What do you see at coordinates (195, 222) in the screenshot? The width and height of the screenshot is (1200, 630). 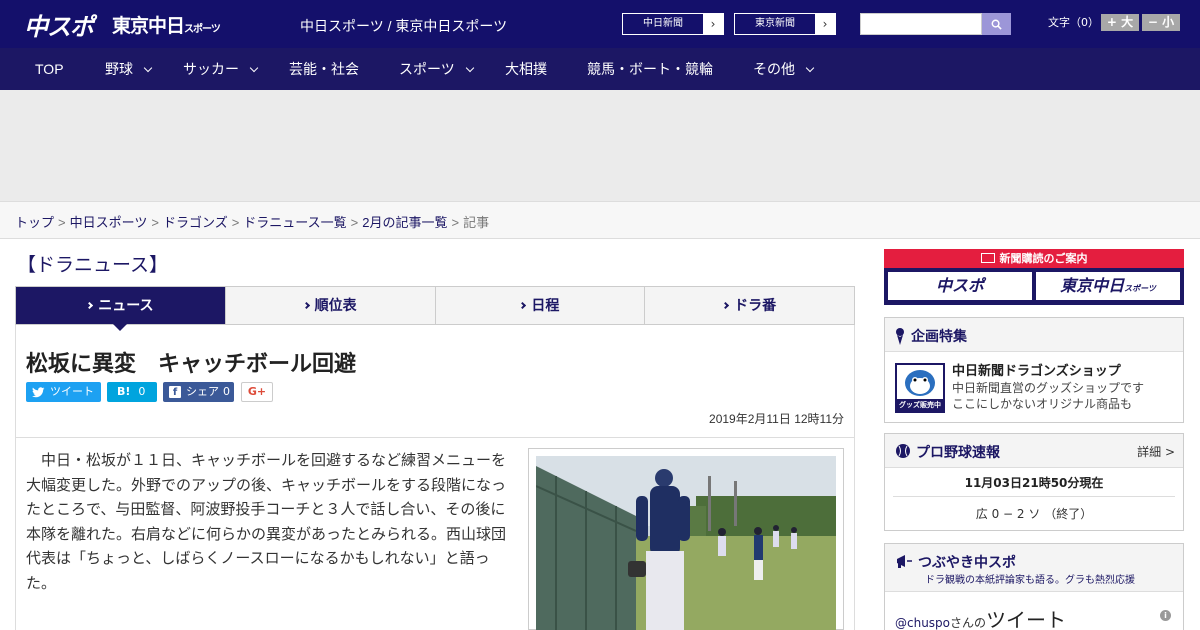 I see `breadcrumb-link: ドラゴンズ` at bounding box center [195, 222].